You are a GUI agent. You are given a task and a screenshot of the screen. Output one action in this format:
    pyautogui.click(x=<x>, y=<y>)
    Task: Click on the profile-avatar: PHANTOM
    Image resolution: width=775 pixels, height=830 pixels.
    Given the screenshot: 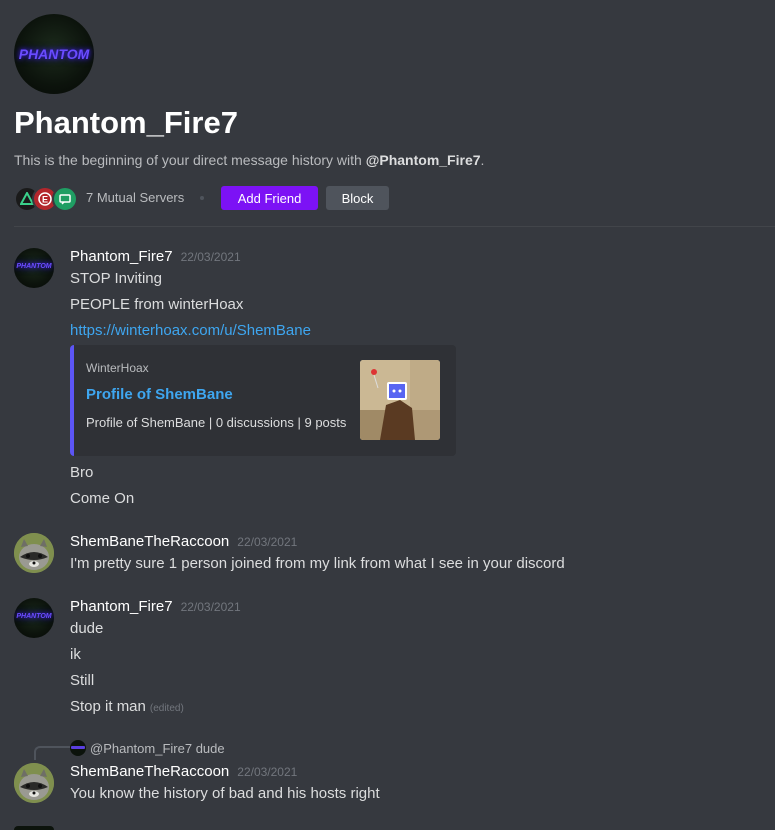 What is the action you would take?
    pyautogui.click(x=54, y=54)
    